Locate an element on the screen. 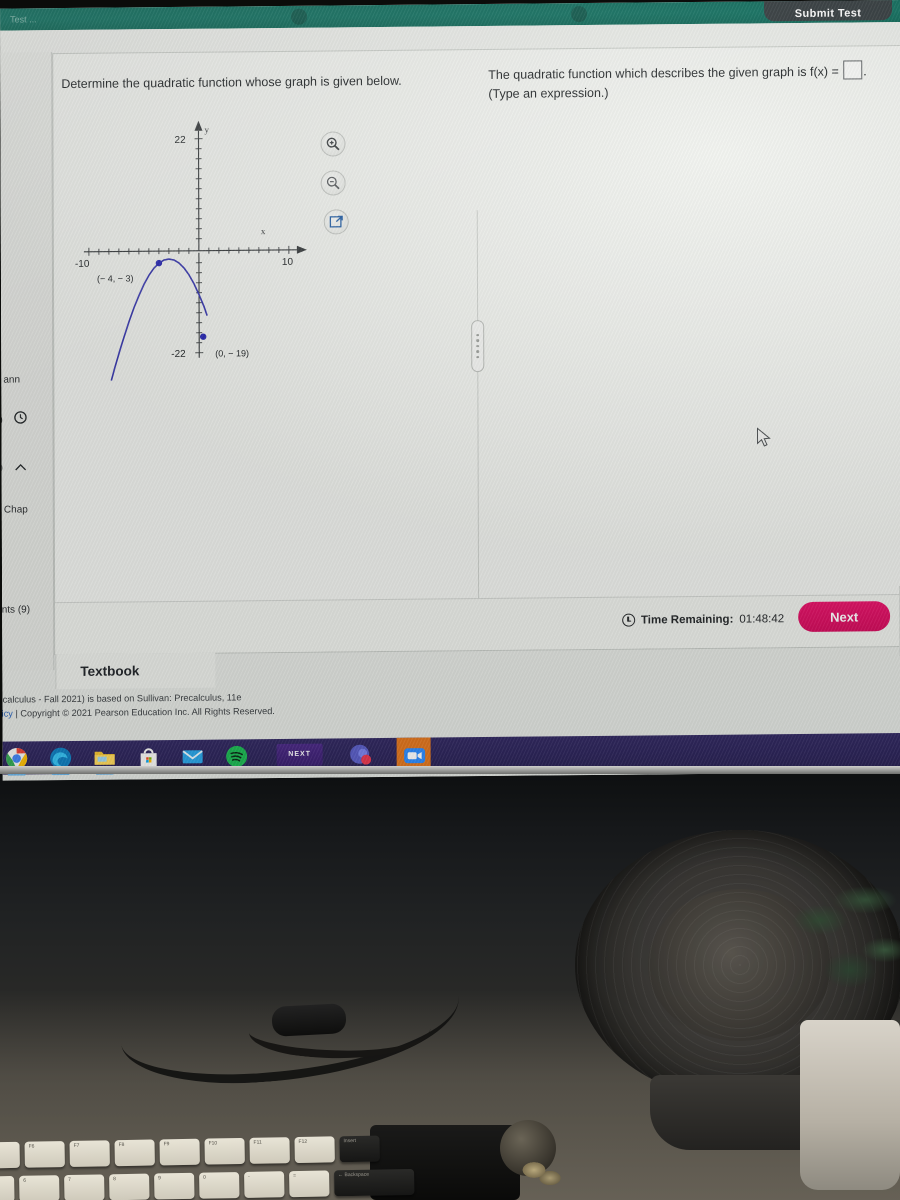 The width and height of the screenshot is (900, 1200). sidebar-item-assignments-ann: ann is located at coordinates (11, 379).